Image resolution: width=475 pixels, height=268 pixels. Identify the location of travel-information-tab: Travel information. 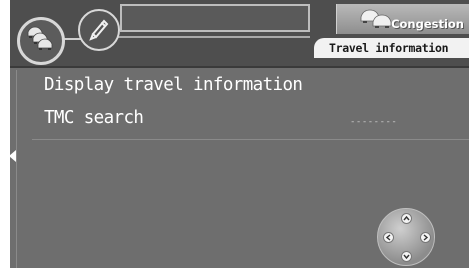
(391, 48).